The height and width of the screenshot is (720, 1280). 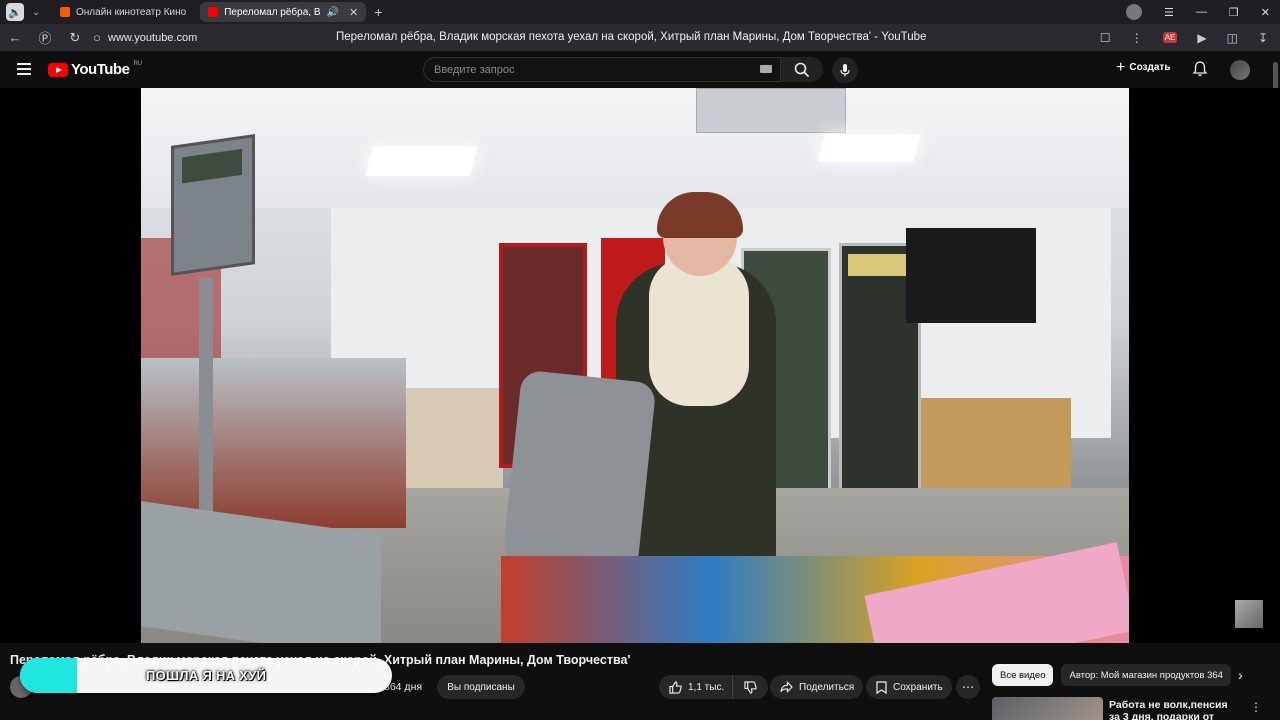 I want to click on share-label: Поделиться, so click(x=827, y=687).